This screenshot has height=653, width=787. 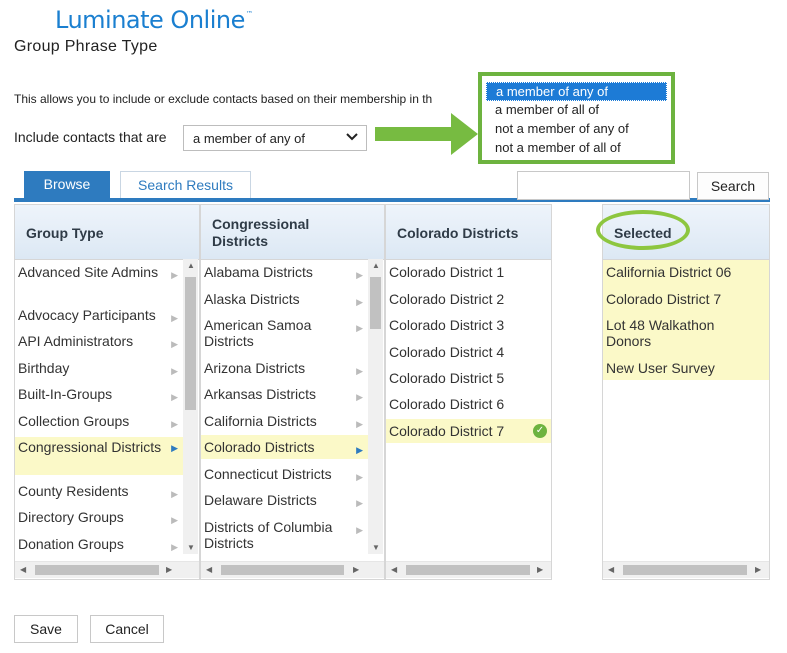 I want to click on dropdown-option: not a member of any of, so click(x=576, y=129).